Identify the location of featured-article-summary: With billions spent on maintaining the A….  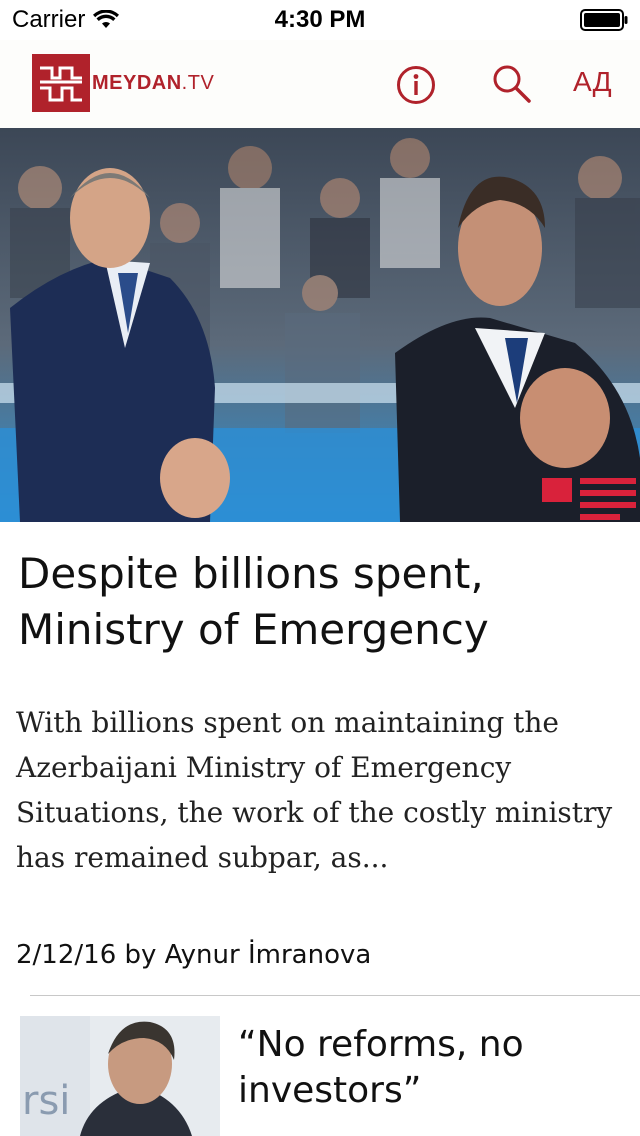
(318, 790).